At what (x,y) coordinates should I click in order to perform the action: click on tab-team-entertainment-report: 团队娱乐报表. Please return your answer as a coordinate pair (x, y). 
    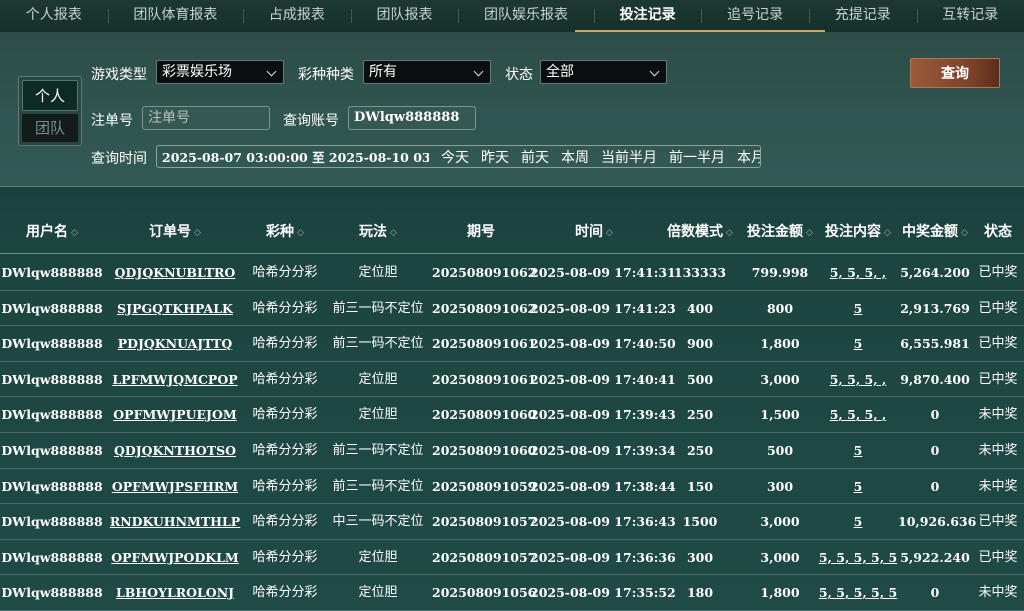
    Looking at the image, I should click on (526, 16).